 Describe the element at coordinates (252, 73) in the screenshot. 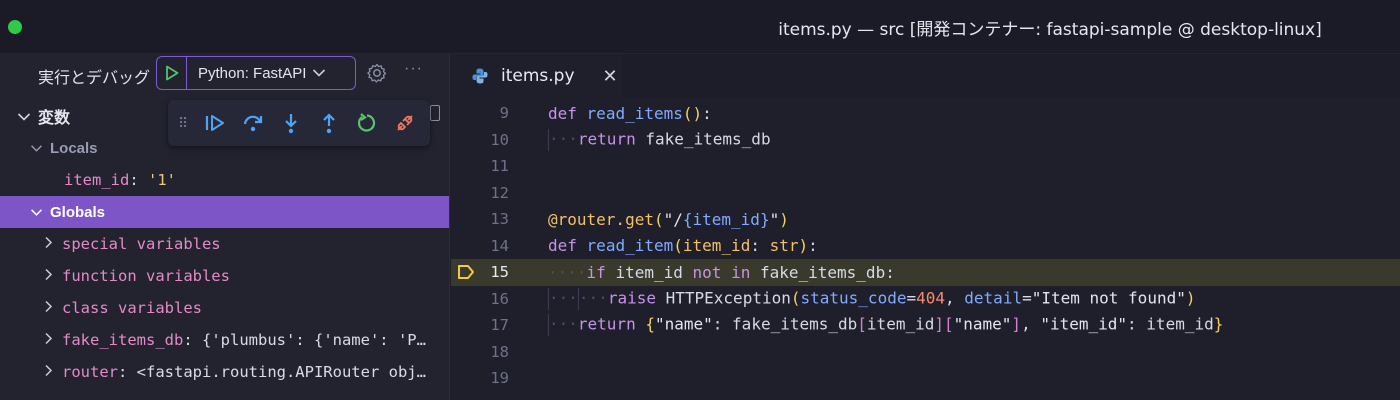

I see `launch-config-label: Python: FastAPI` at that location.